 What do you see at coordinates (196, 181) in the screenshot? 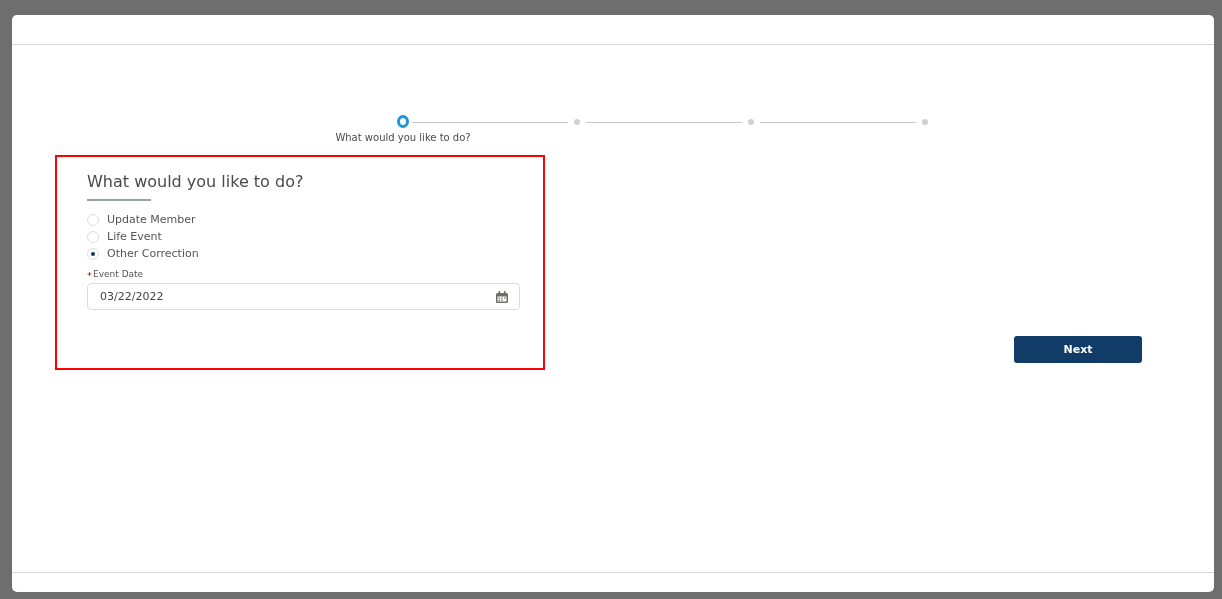
I see `section-title: What would you like to do?` at bounding box center [196, 181].